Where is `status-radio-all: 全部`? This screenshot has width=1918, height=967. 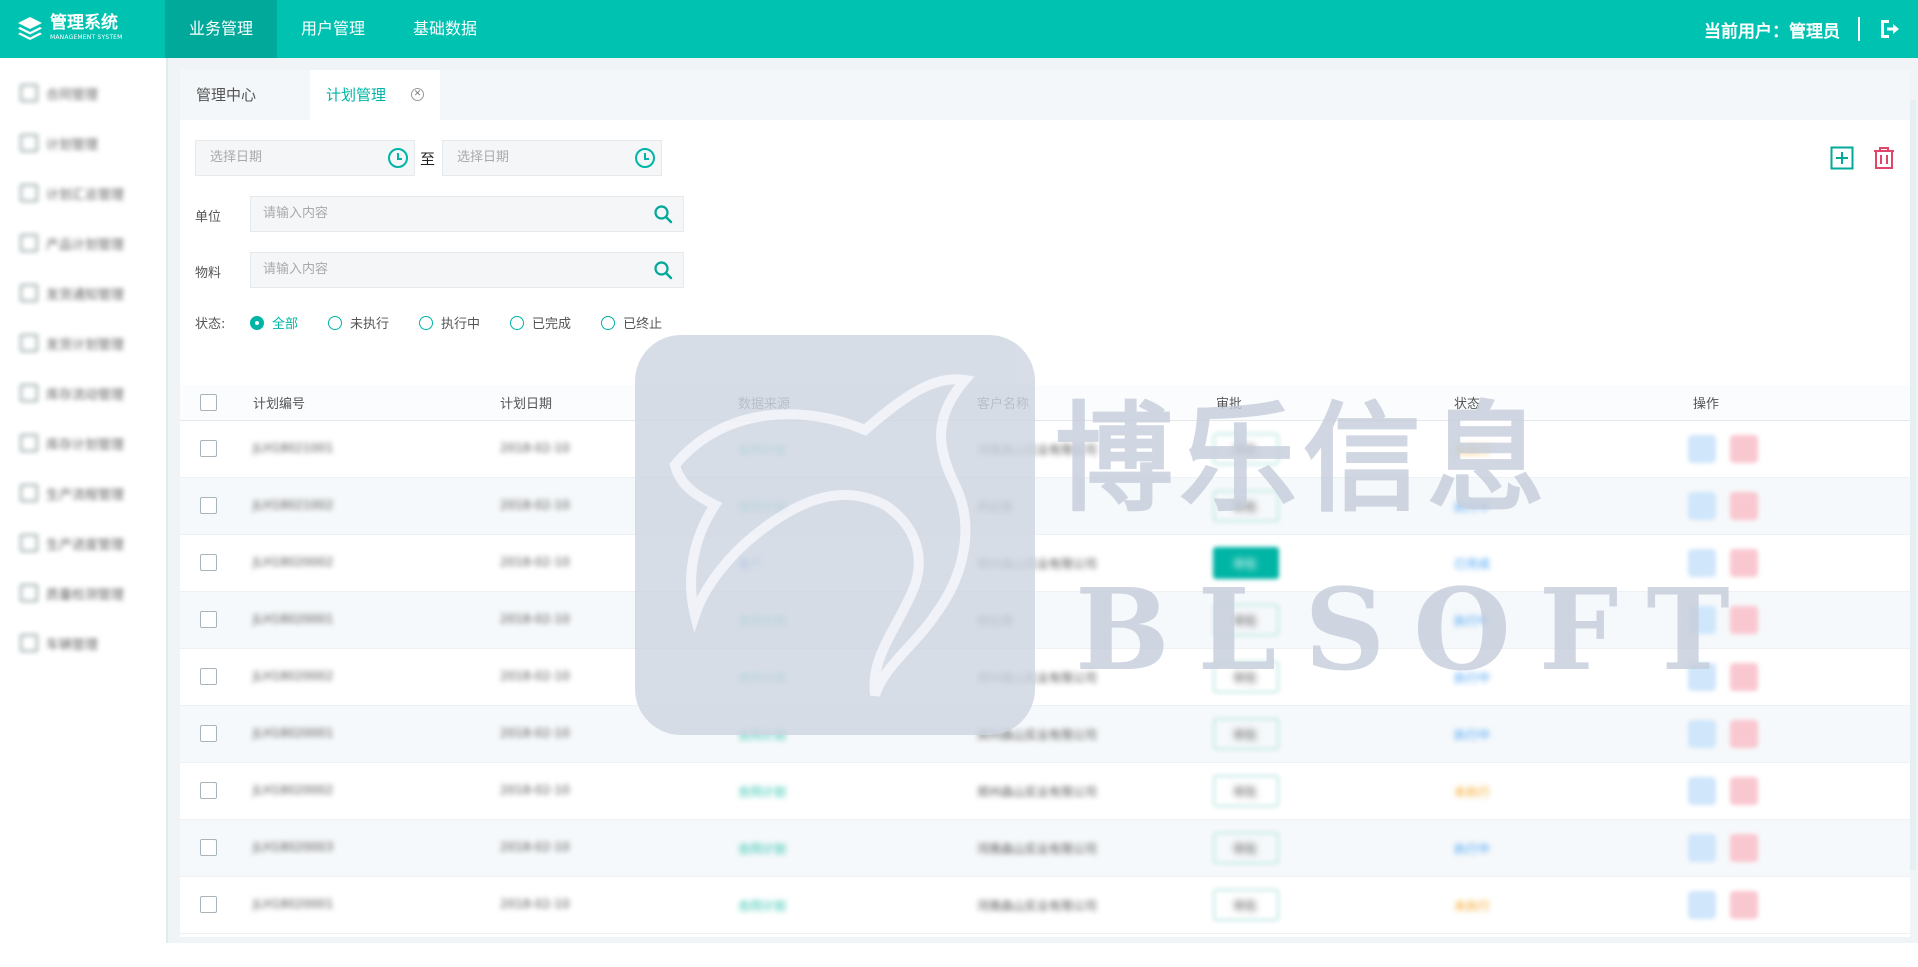
status-radio-all: 全部 is located at coordinates (274, 322).